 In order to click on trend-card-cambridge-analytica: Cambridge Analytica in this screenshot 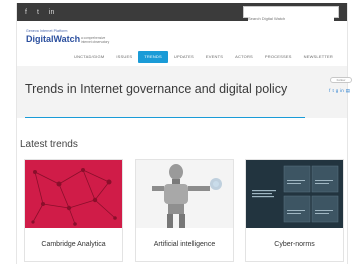, I will do `click(73, 210)`.